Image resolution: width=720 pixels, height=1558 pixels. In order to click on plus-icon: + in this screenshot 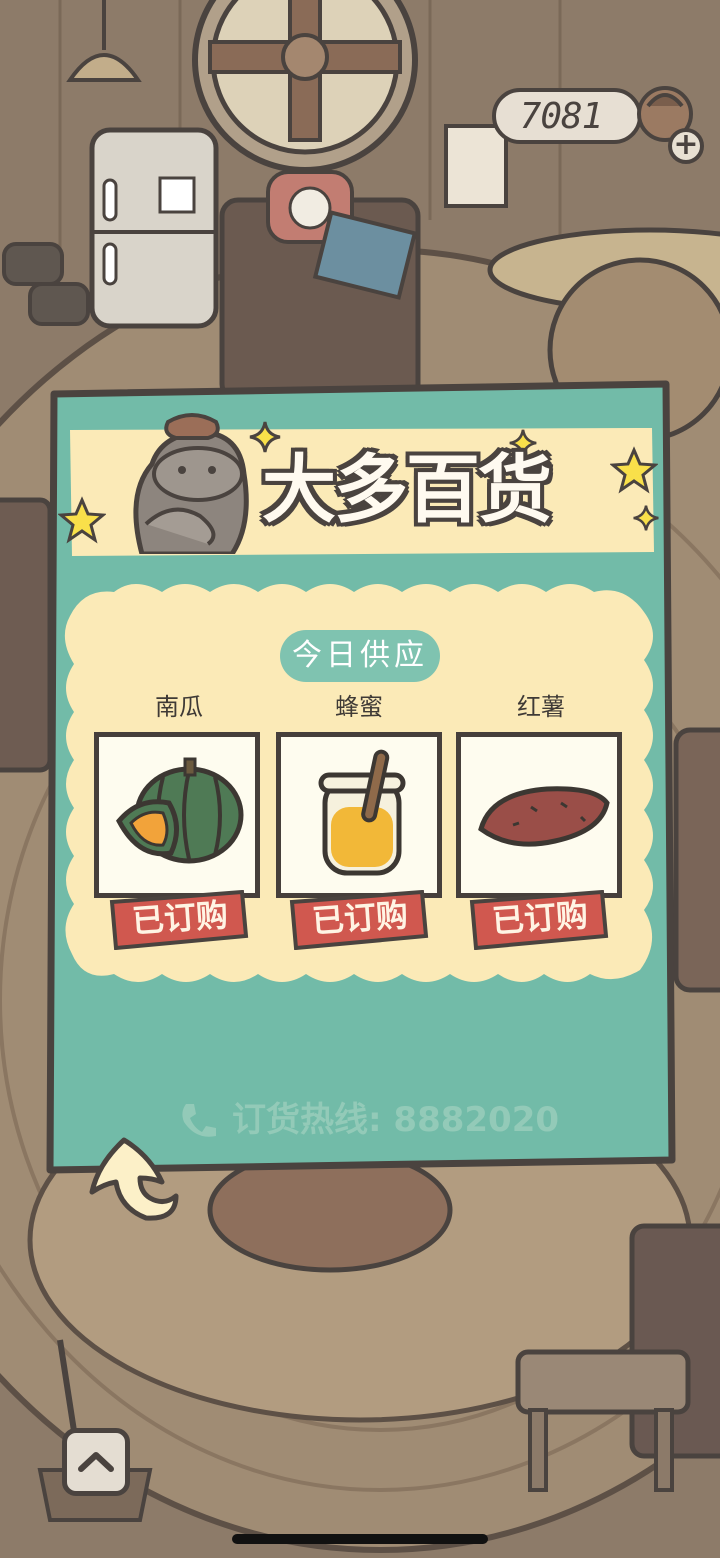, I will do `click(686, 144)`.